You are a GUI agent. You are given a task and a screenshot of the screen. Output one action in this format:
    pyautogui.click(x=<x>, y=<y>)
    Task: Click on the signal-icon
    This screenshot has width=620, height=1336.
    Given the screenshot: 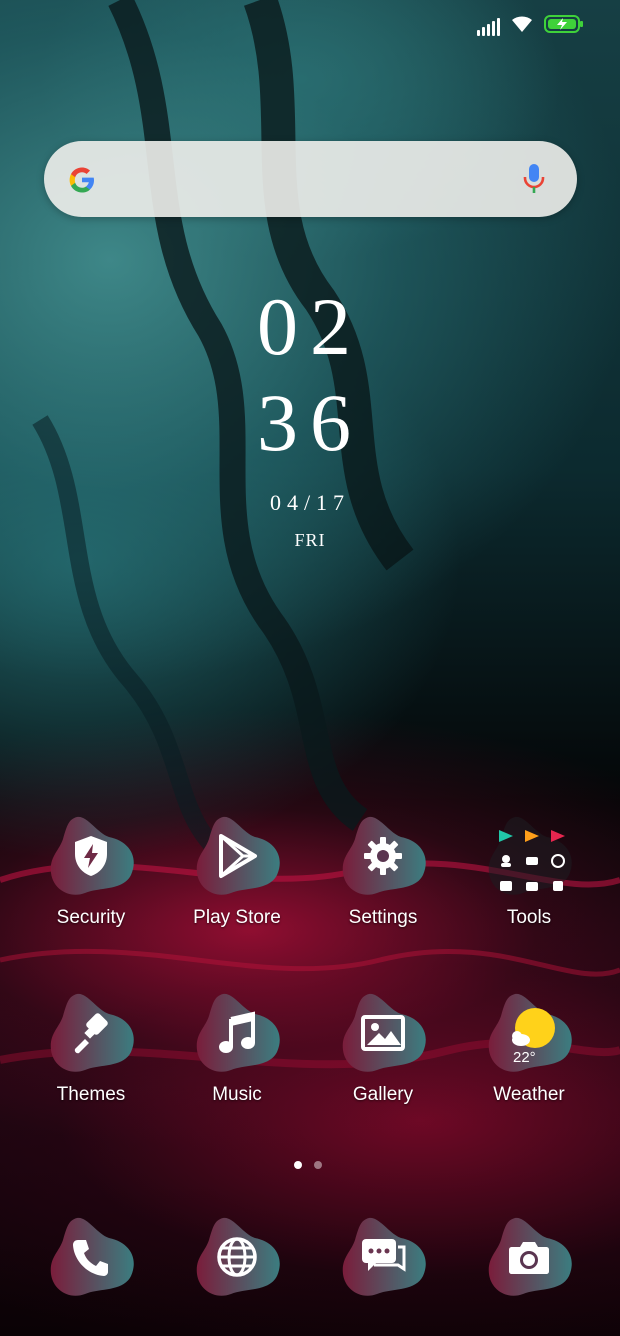 What is the action you would take?
    pyautogui.click(x=488, y=26)
    